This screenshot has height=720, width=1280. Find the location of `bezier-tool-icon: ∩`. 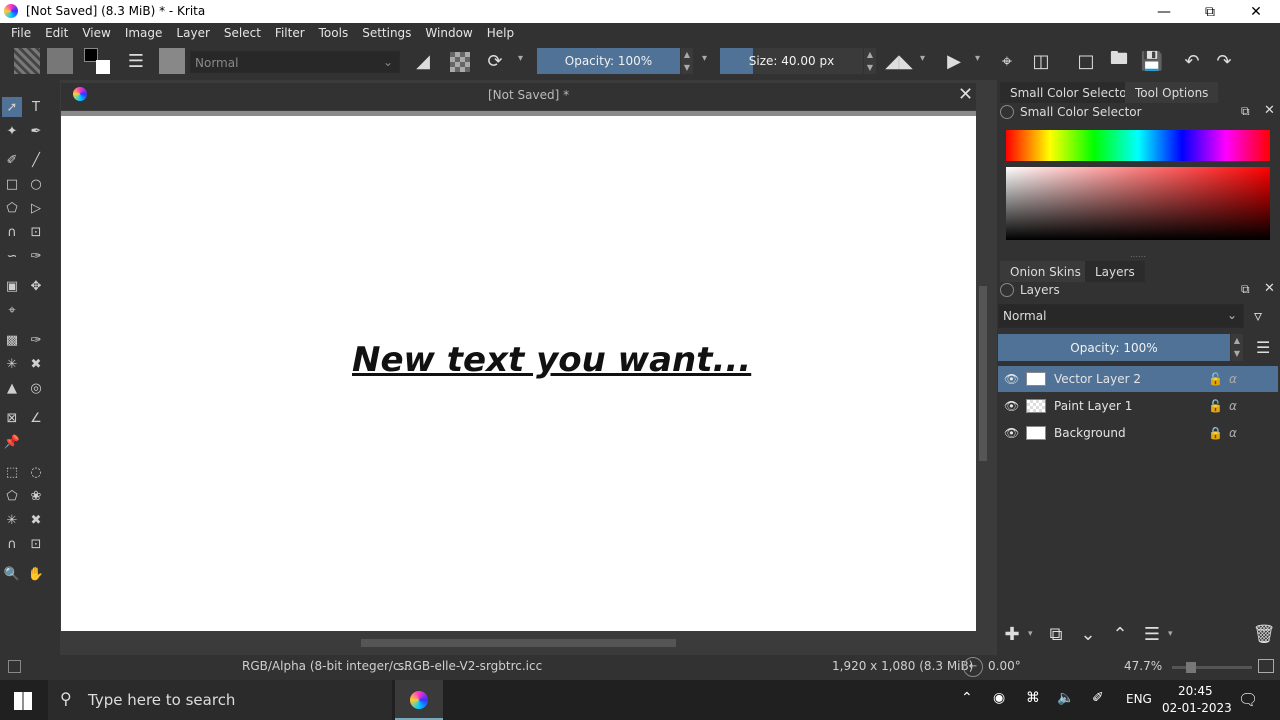

bezier-tool-icon: ∩ is located at coordinates (12, 232).